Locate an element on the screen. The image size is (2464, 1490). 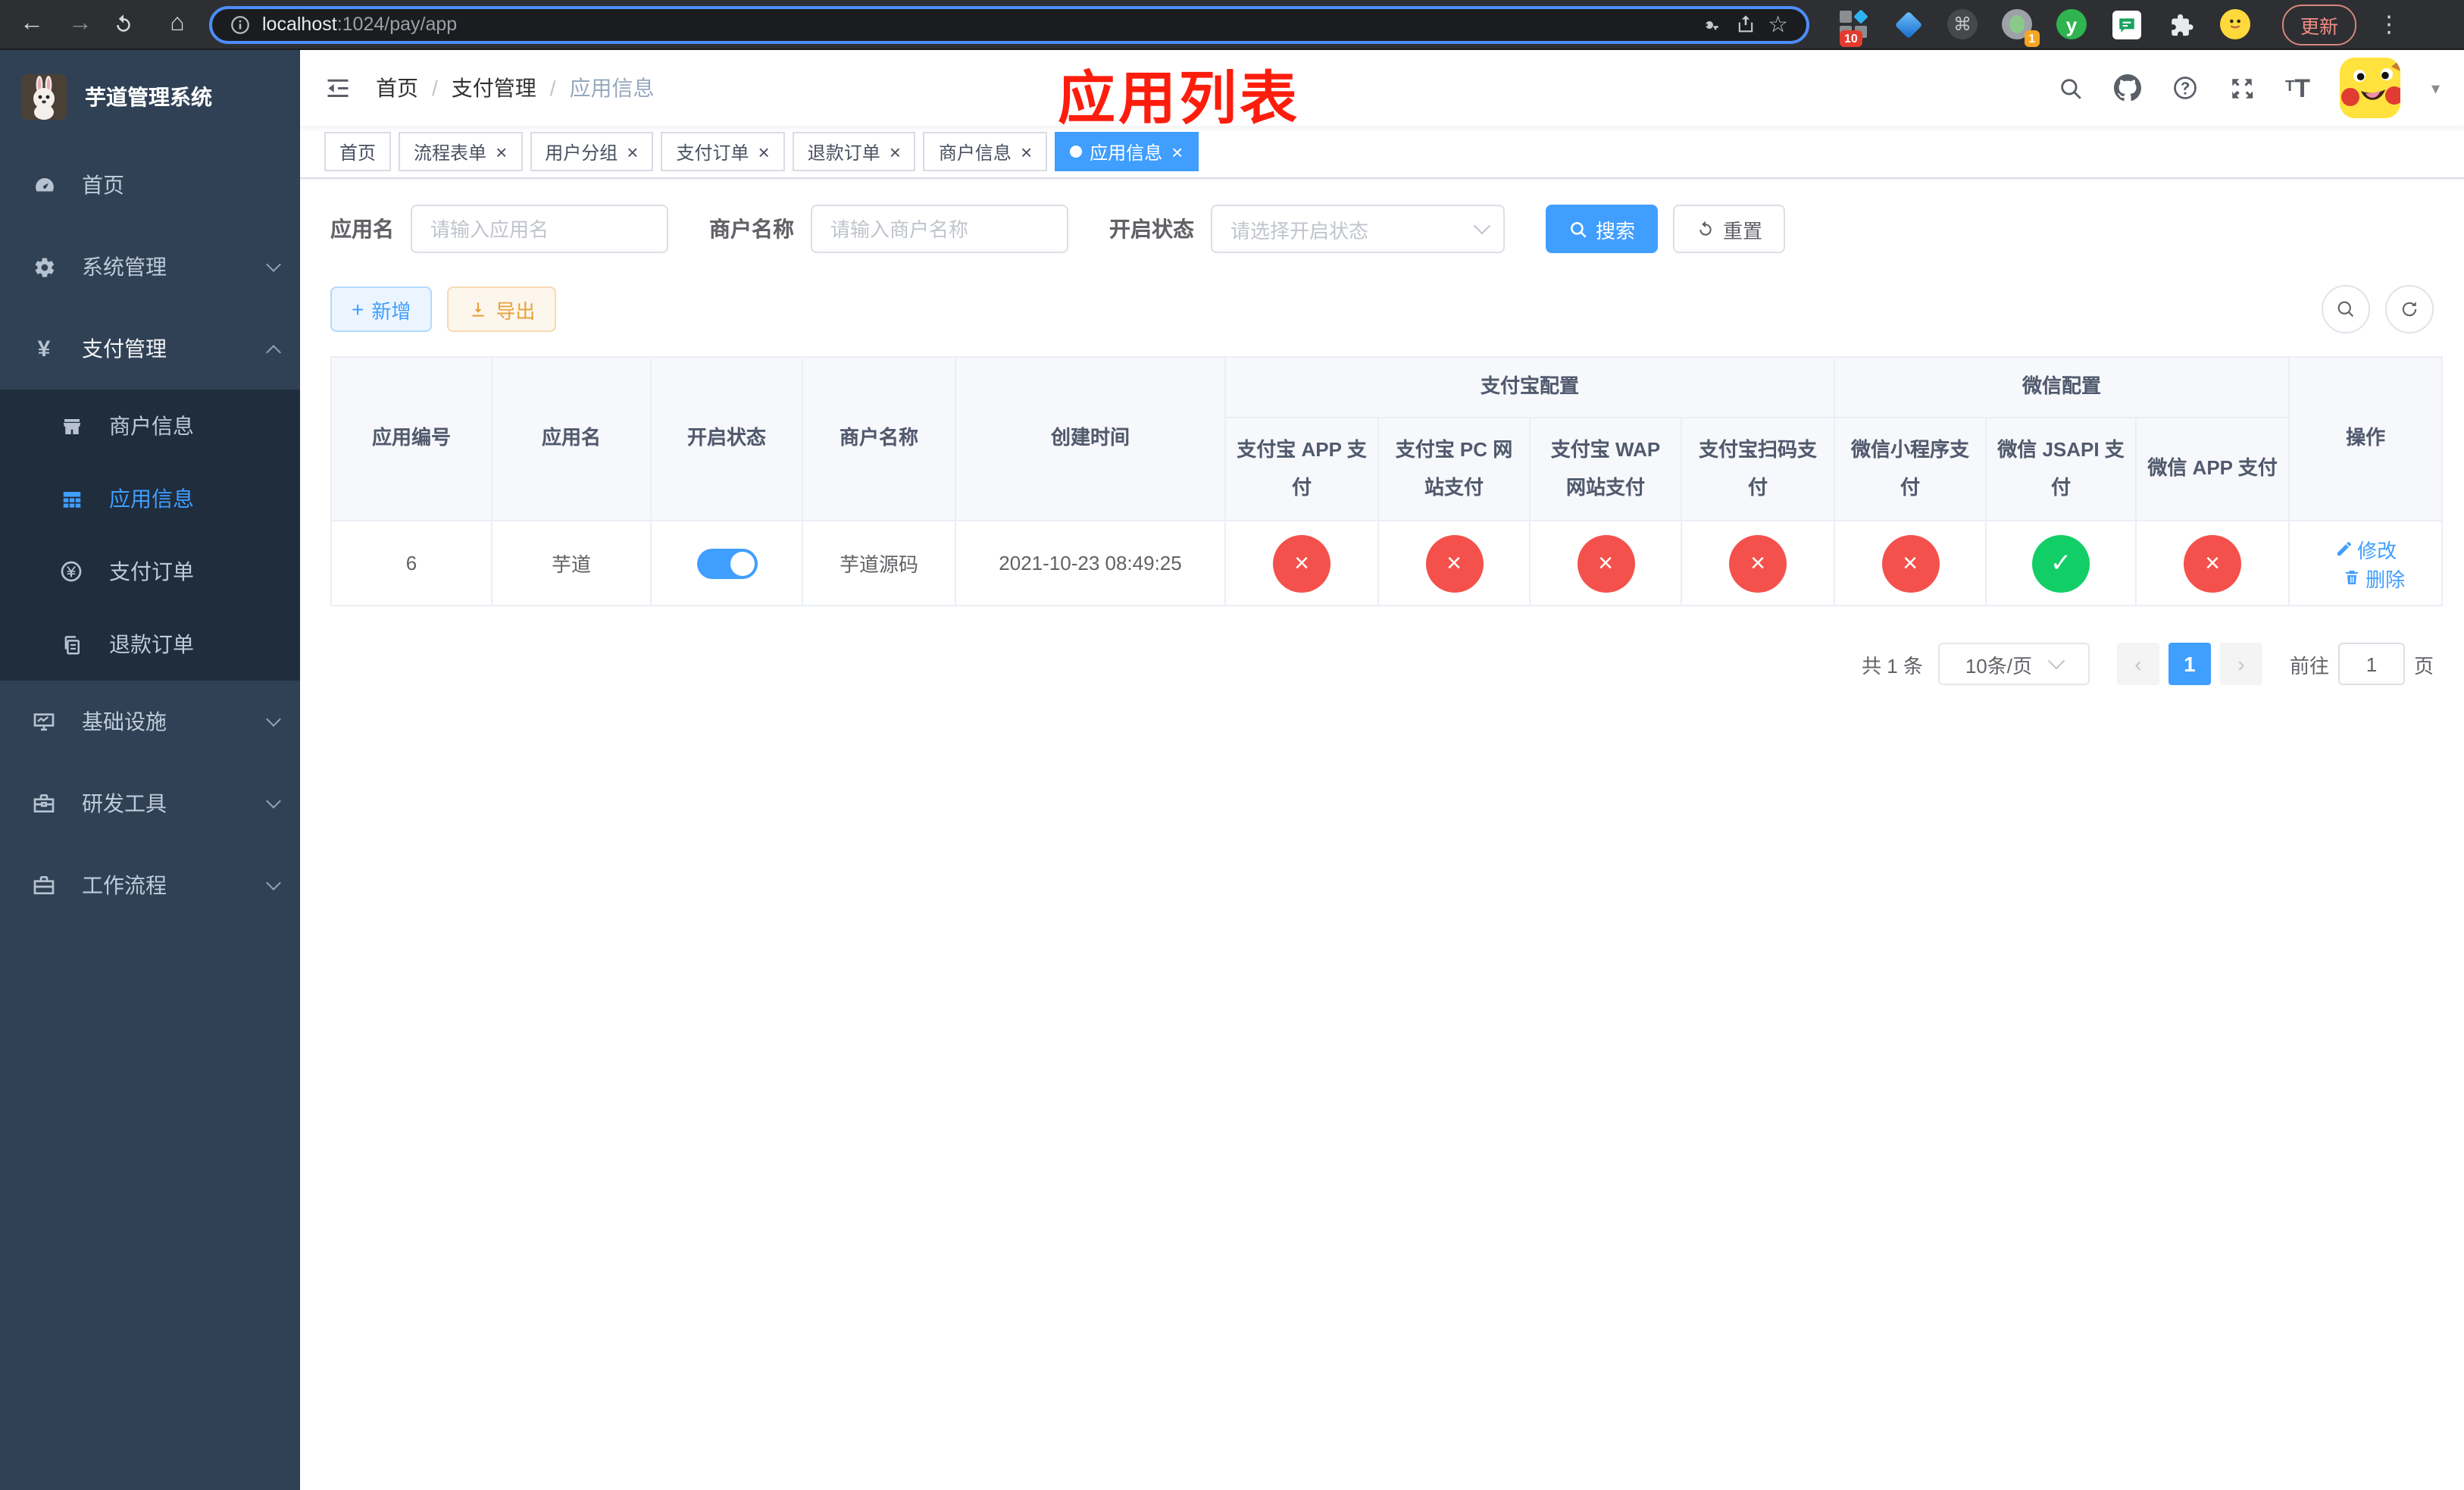
sidebar-item-payment: ¥ 支付管理 is located at coordinates (150, 349).